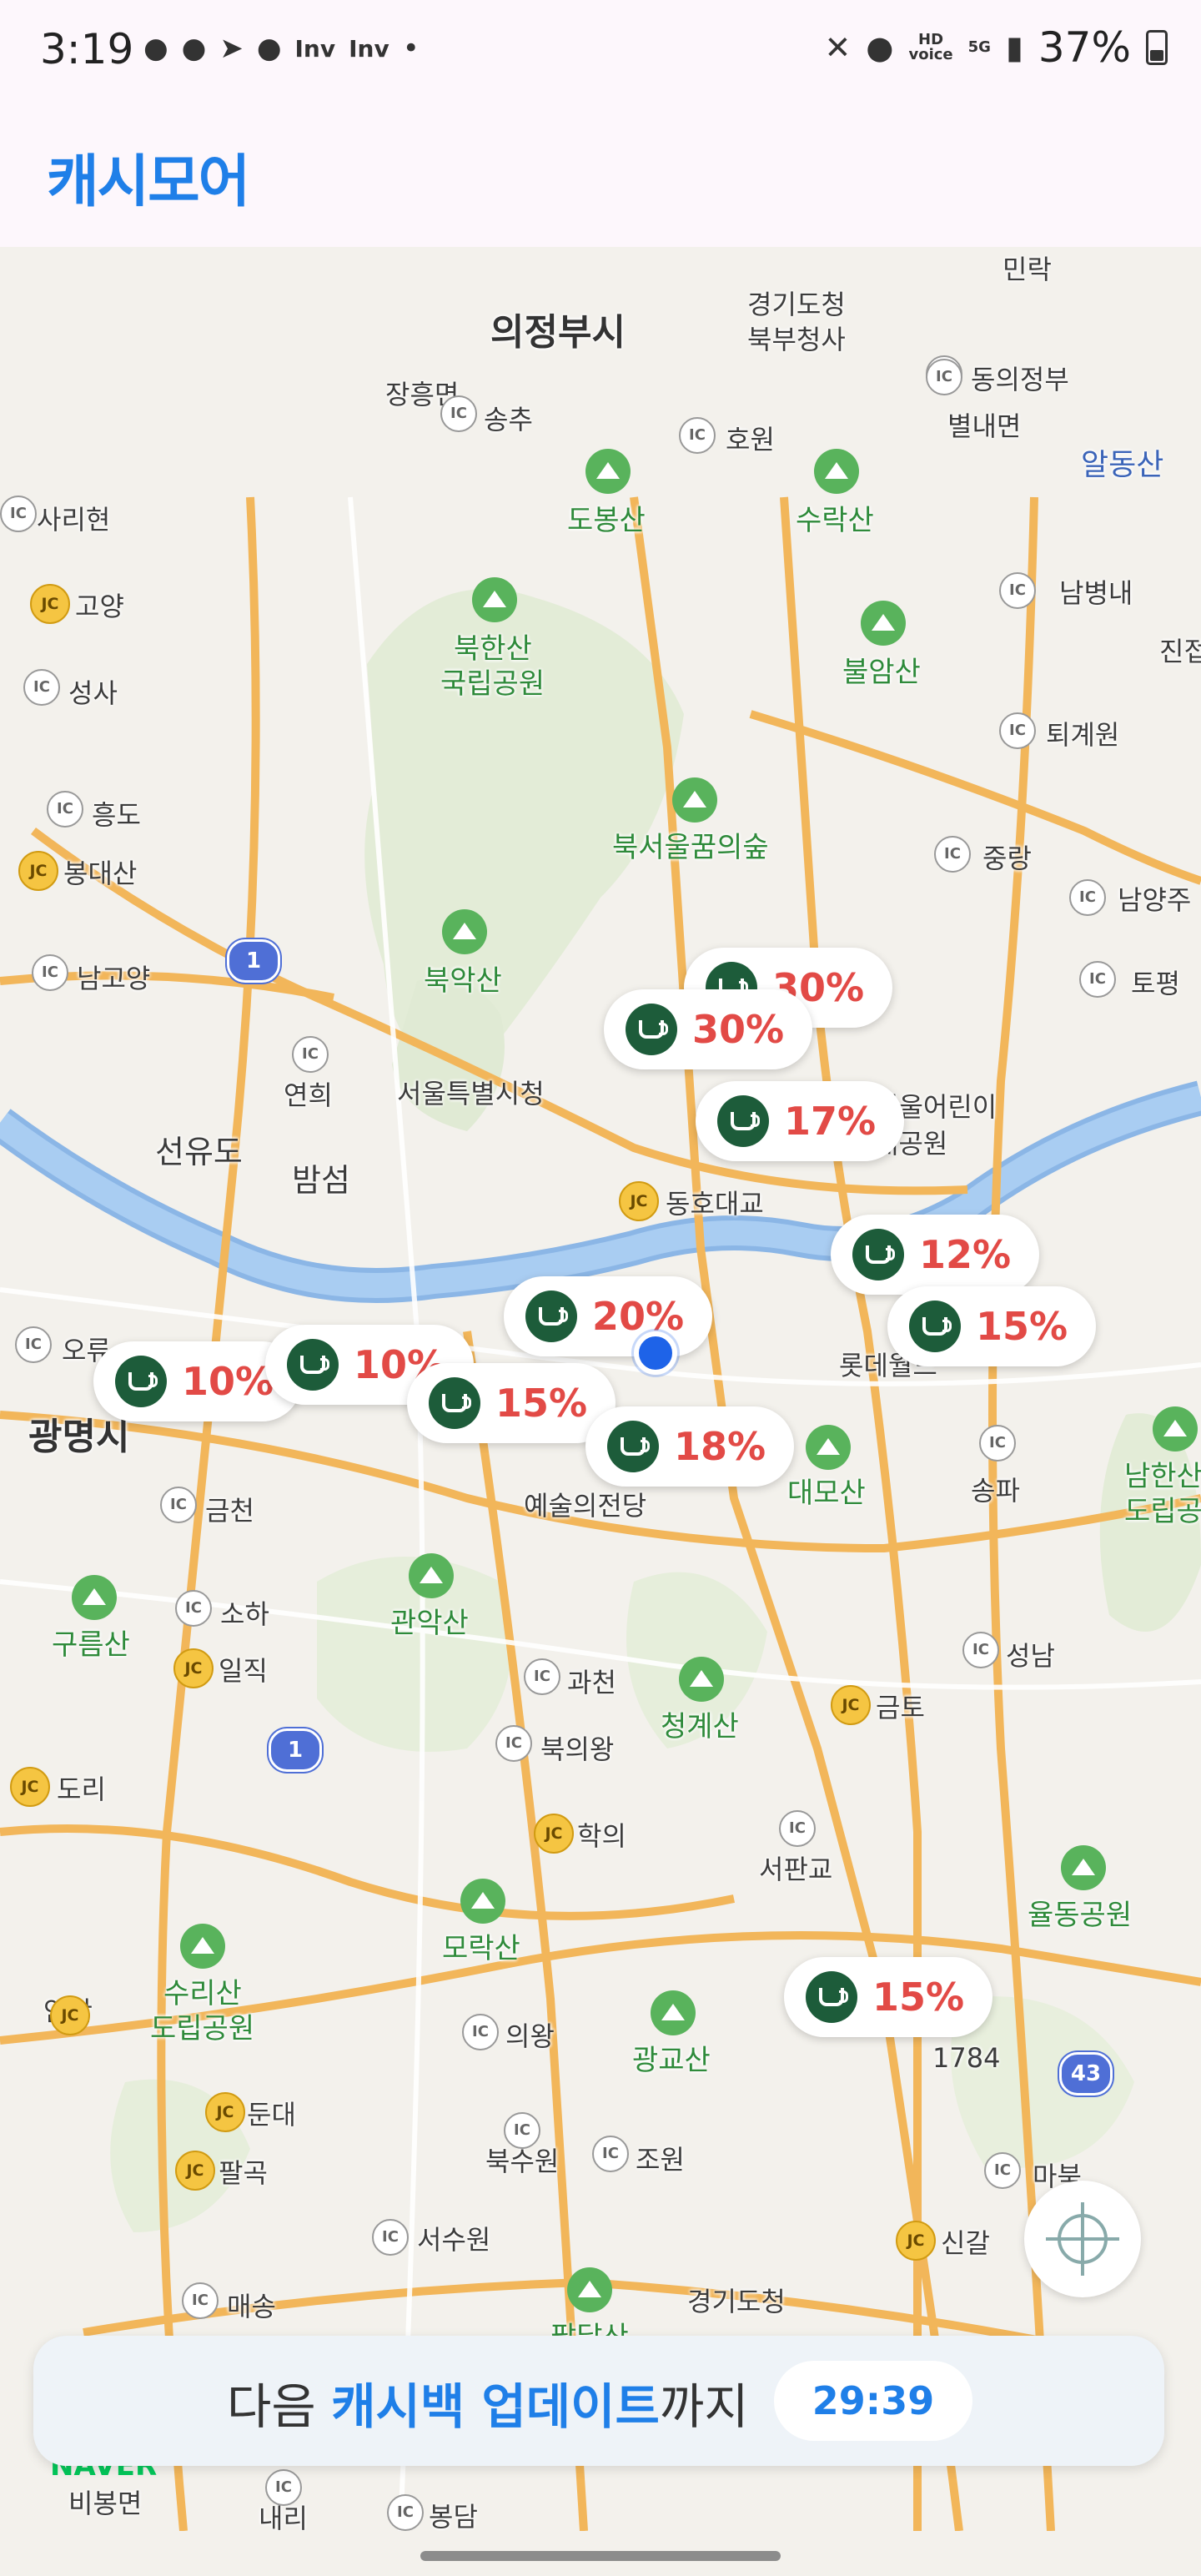 This screenshot has width=1201, height=2576. Describe the element at coordinates (901, 1707) in the screenshot. I see `place-label: 금토` at that location.